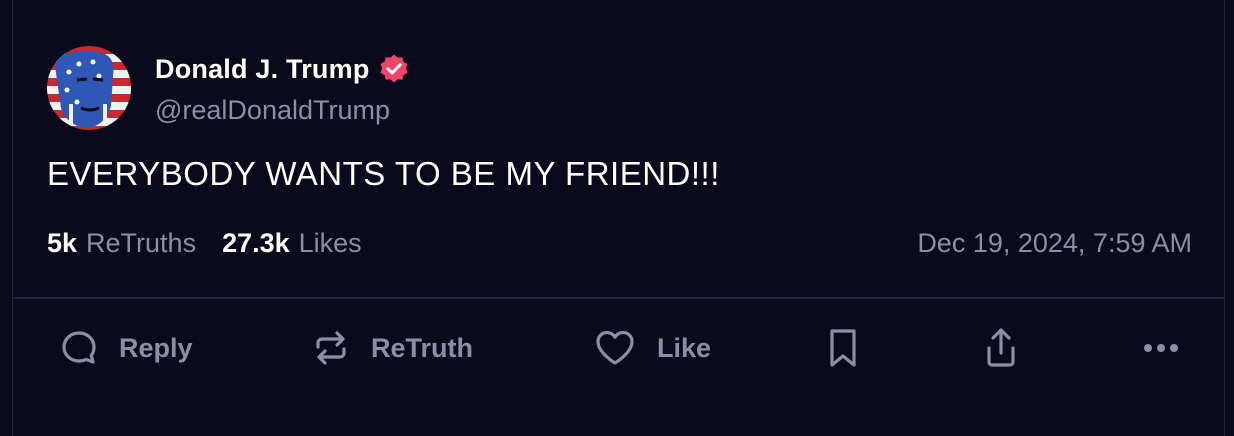 The height and width of the screenshot is (436, 1234). What do you see at coordinates (141, 242) in the screenshot?
I see `retruths-label: ReTruths` at bounding box center [141, 242].